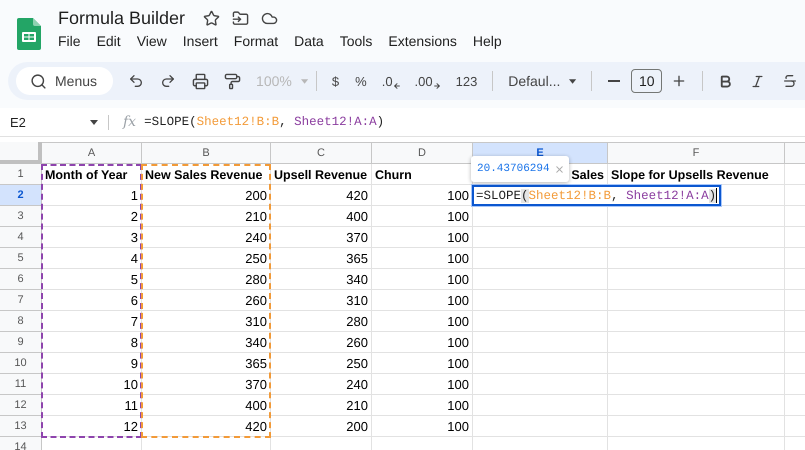 Image resolution: width=805 pixels, height=450 pixels. Describe the element at coordinates (321, 258) in the screenshot. I see `table-cell: 365` at that location.